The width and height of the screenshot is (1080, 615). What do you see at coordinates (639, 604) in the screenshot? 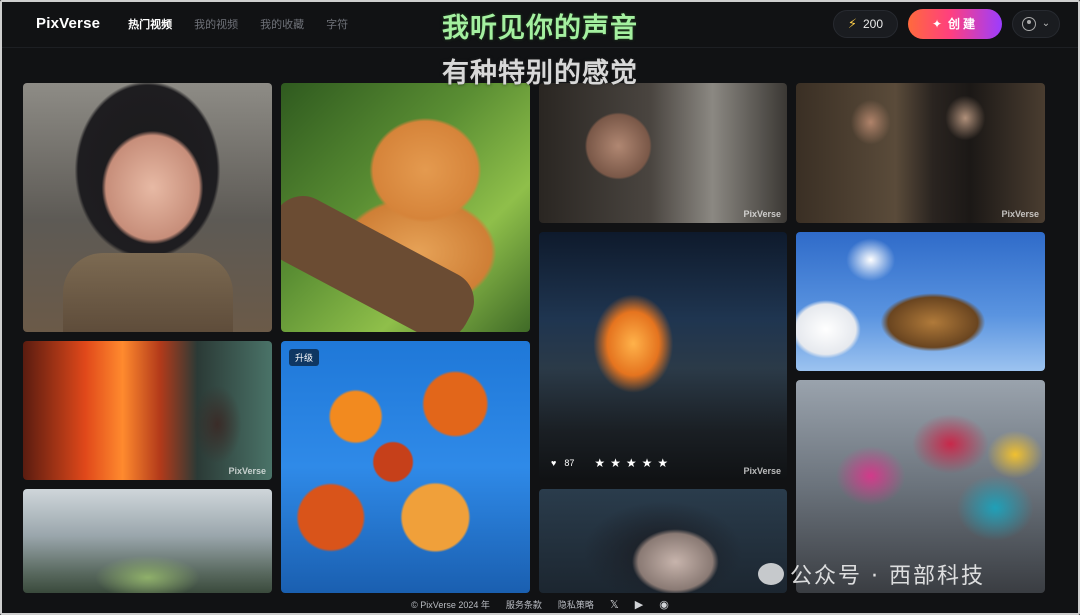
I see `youtube-icon: ▶` at bounding box center [639, 604].